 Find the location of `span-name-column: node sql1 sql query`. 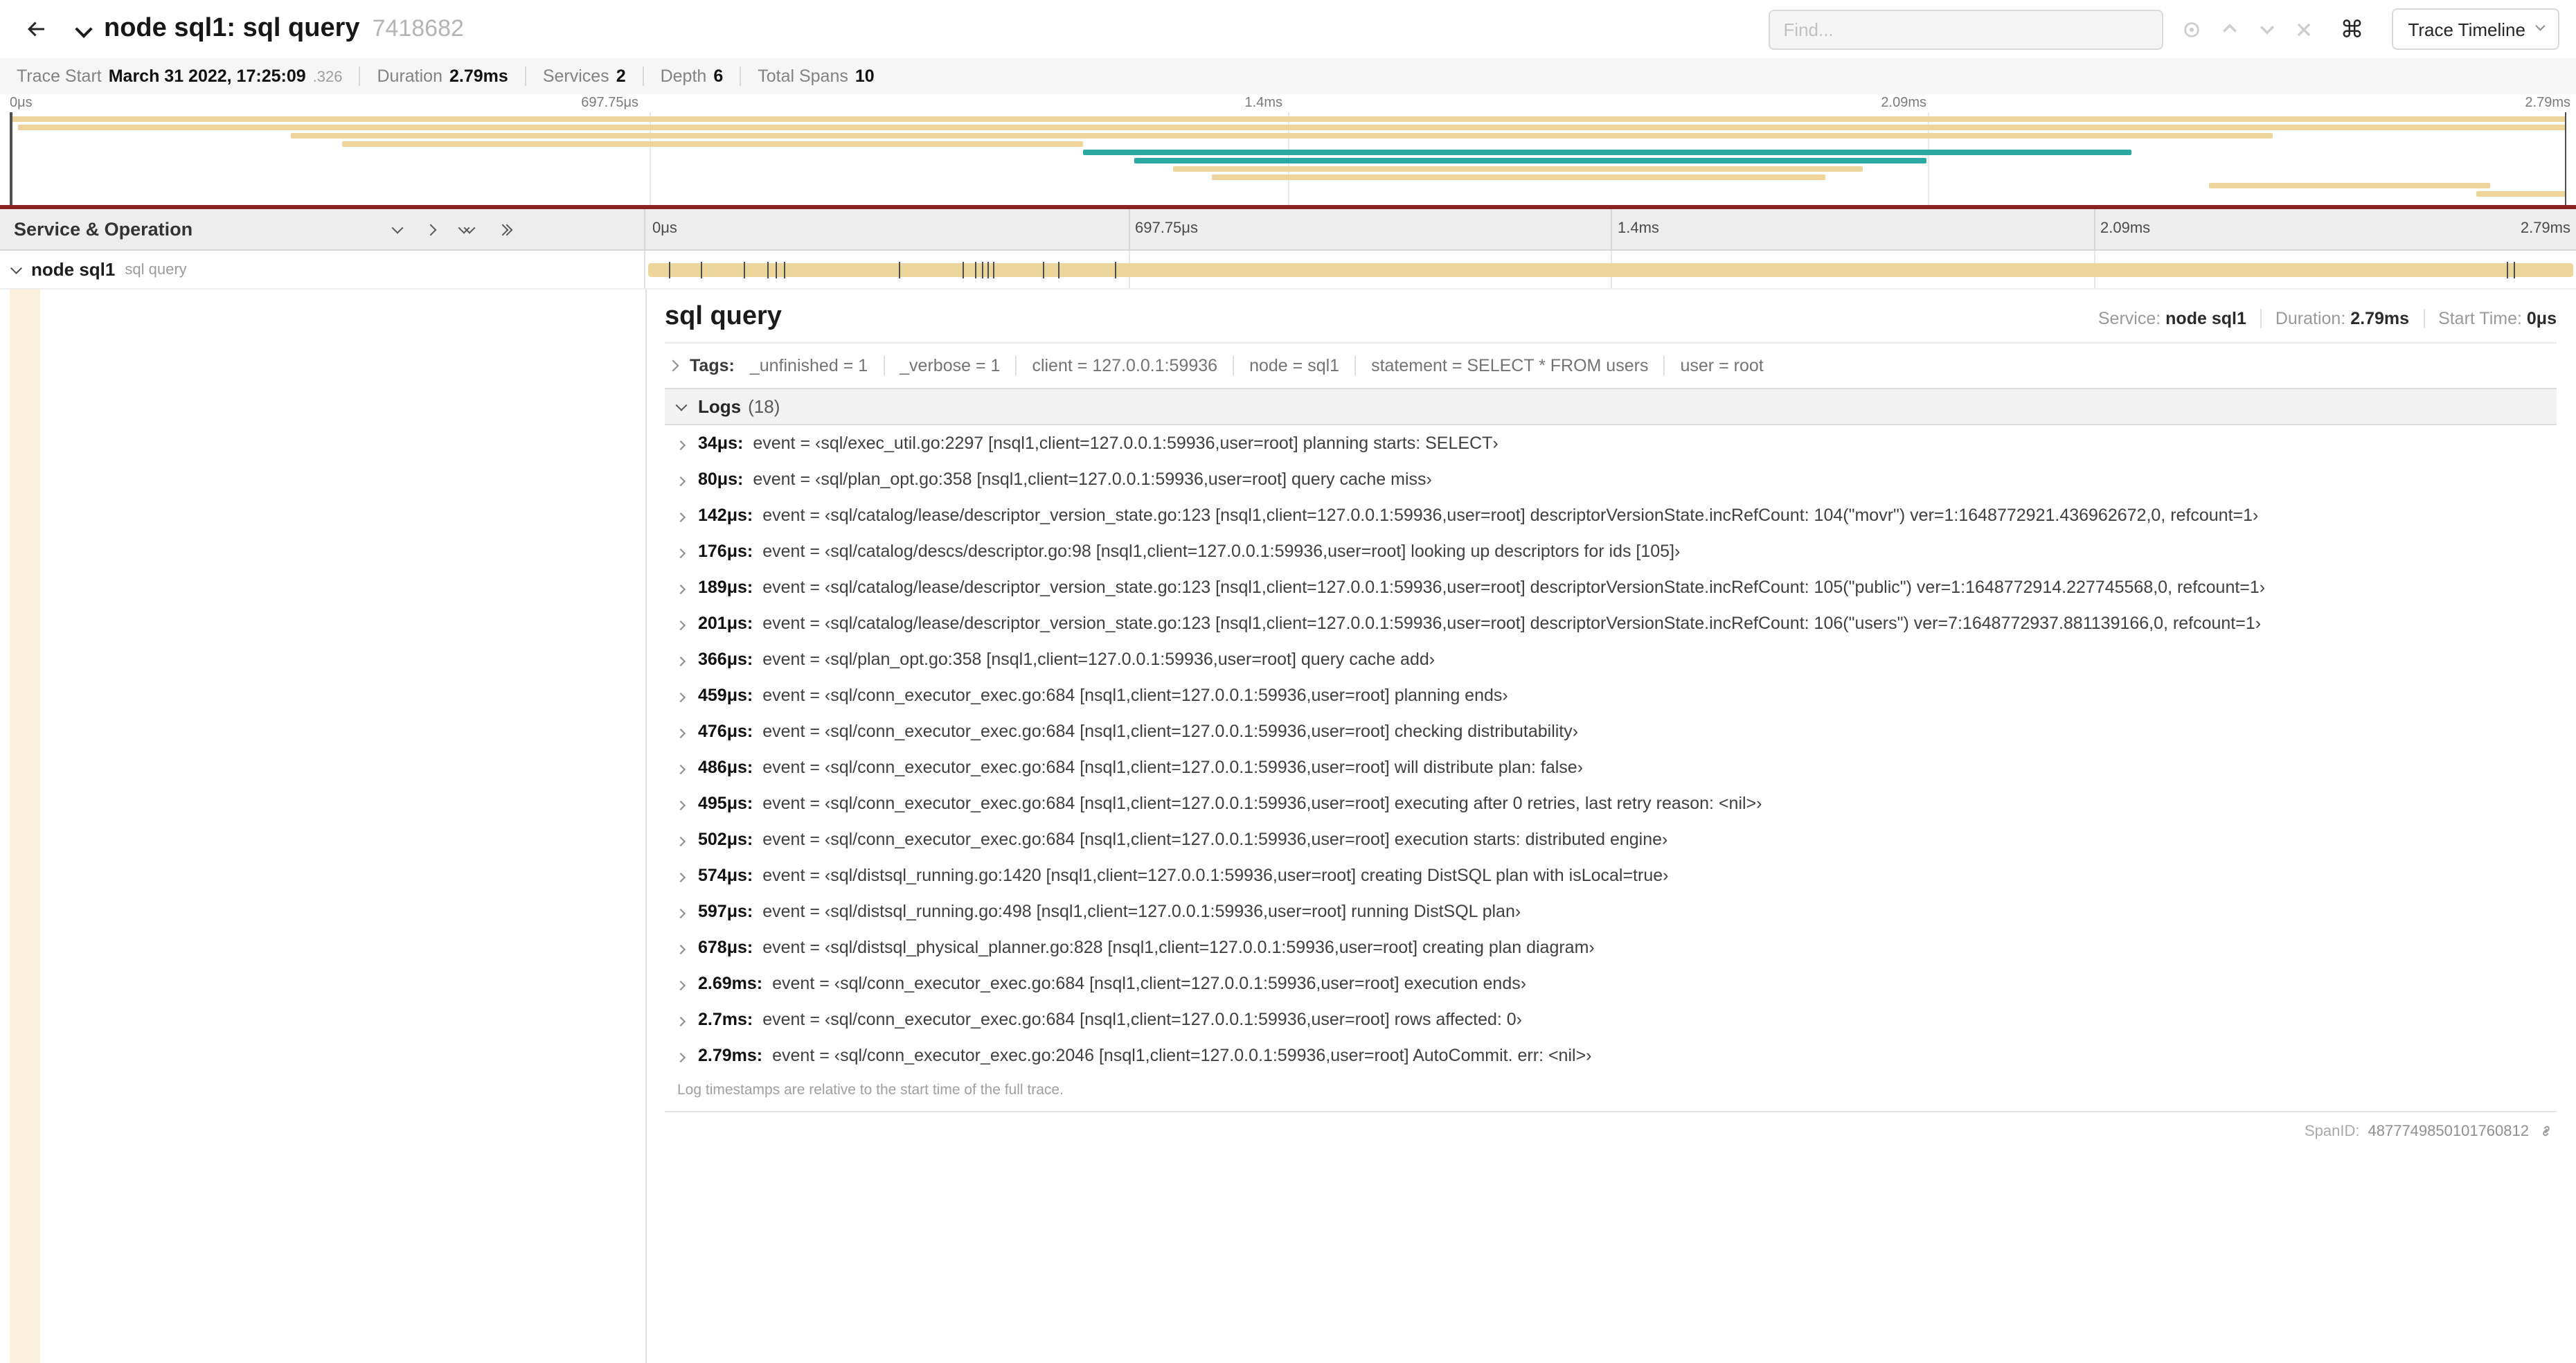

span-name-column: node sql1 sql query is located at coordinates (322, 270).